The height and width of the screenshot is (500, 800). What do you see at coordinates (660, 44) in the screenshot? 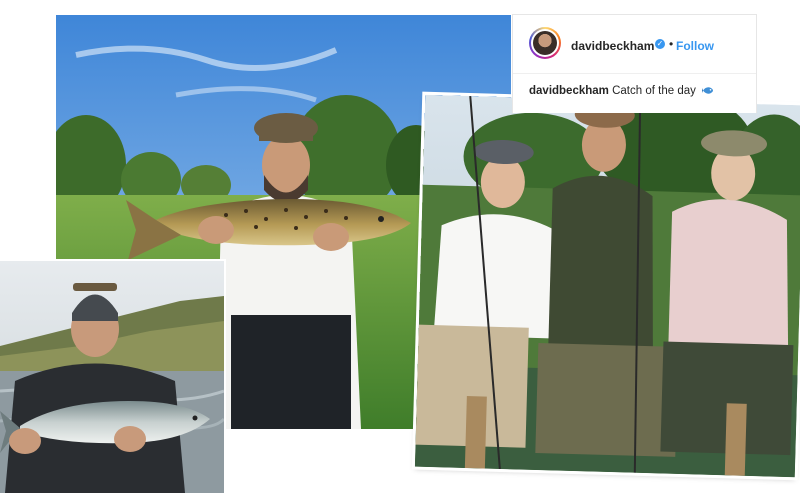
I see `verified-badge-icon: ✓` at bounding box center [660, 44].